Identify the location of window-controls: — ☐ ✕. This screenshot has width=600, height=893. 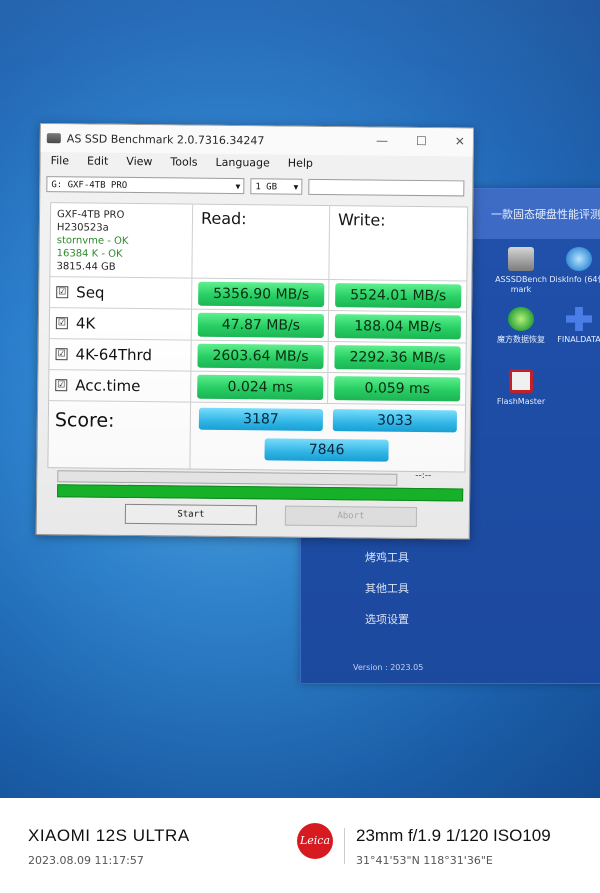
(420, 141).